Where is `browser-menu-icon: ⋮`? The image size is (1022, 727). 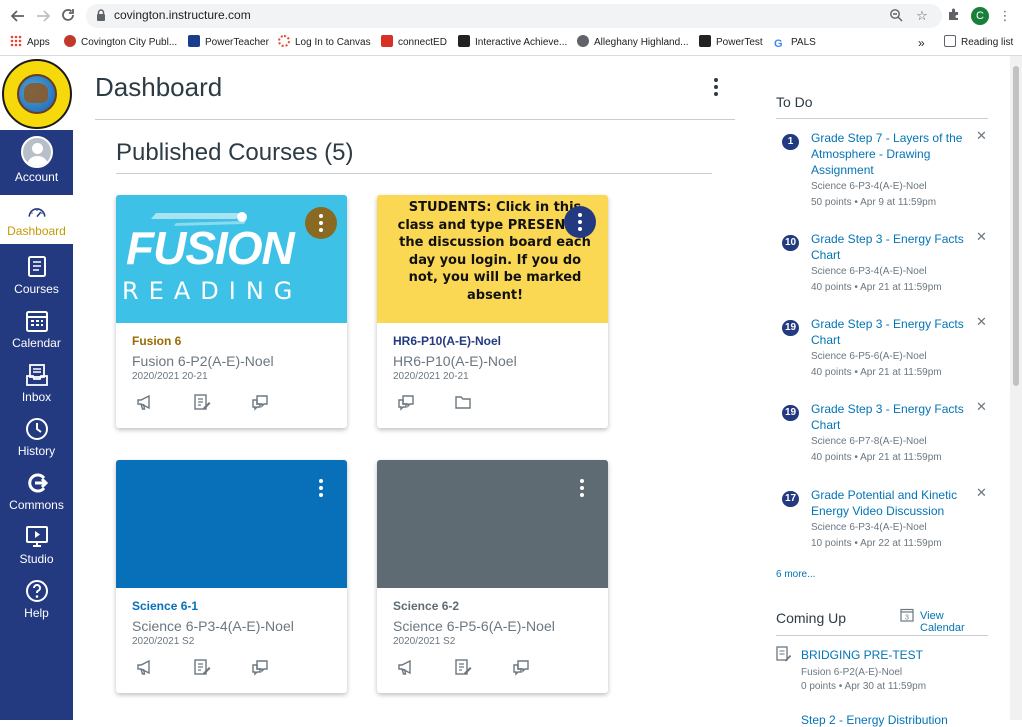 browser-menu-icon: ⋮ is located at coordinates (1005, 16).